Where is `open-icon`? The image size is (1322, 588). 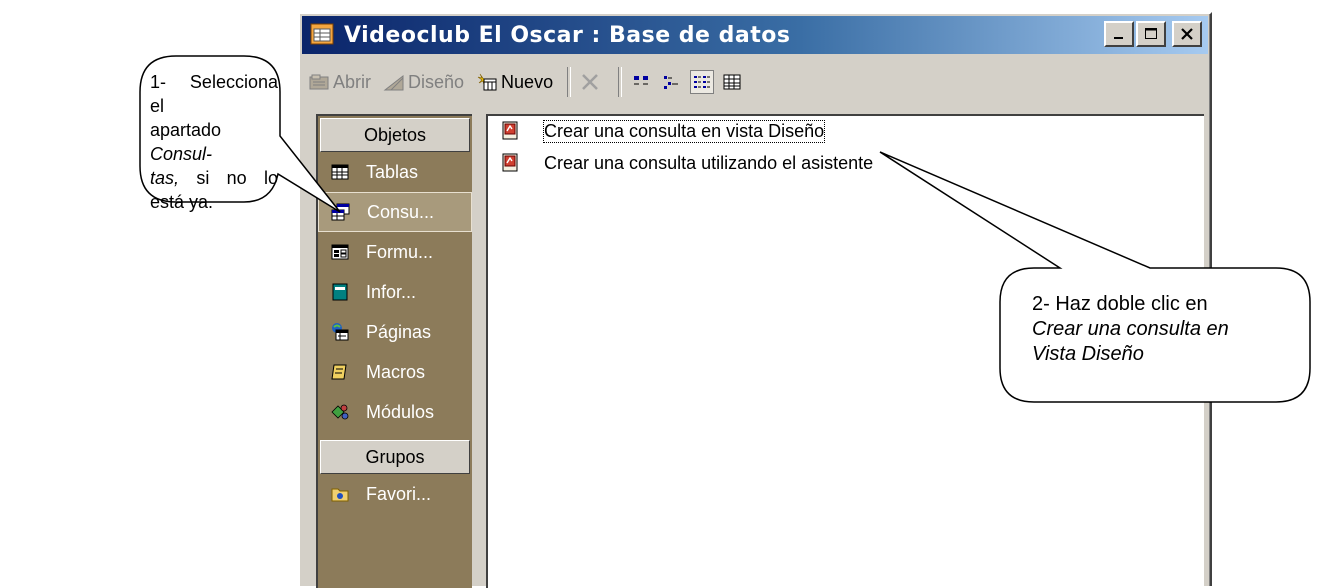 open-icon is located at coordinates (319, 82).